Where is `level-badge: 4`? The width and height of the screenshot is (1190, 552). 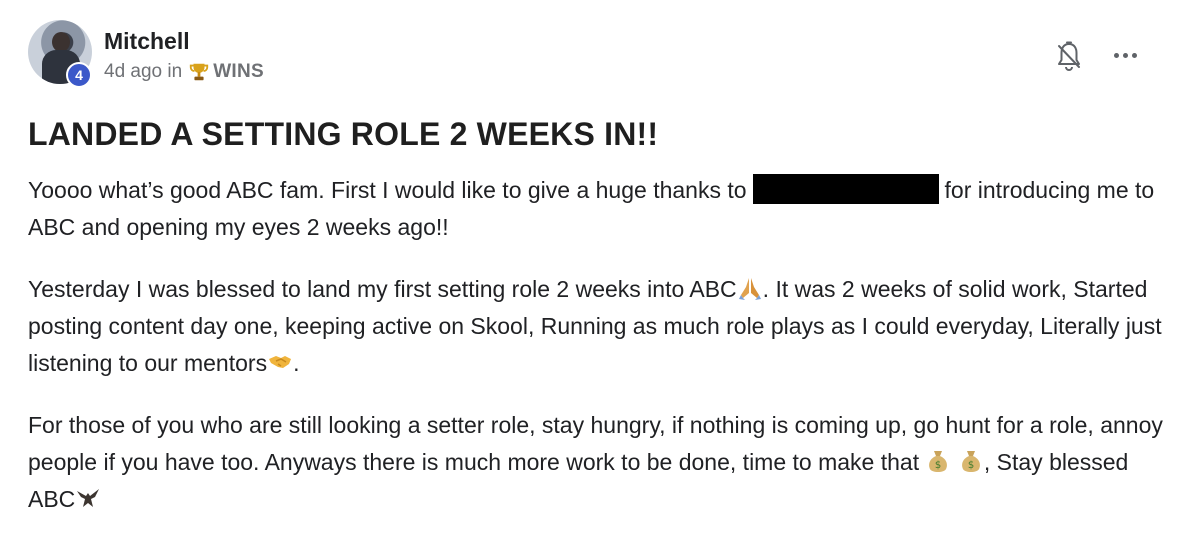 level-badge: 4 is located at coordinates (79, 75).